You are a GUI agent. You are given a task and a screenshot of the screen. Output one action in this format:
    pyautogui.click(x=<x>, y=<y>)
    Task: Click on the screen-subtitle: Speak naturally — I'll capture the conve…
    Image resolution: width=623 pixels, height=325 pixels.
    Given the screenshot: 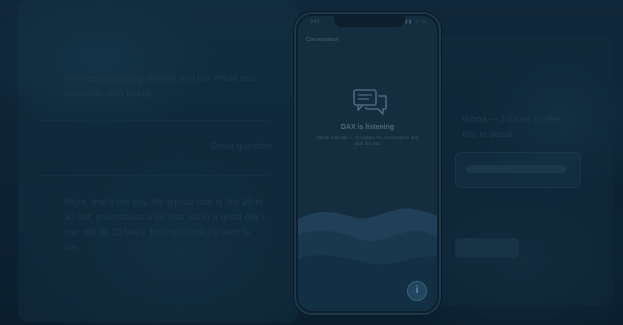 What is the action you would take?
    pyautogui.click(x=367, y=140)
    